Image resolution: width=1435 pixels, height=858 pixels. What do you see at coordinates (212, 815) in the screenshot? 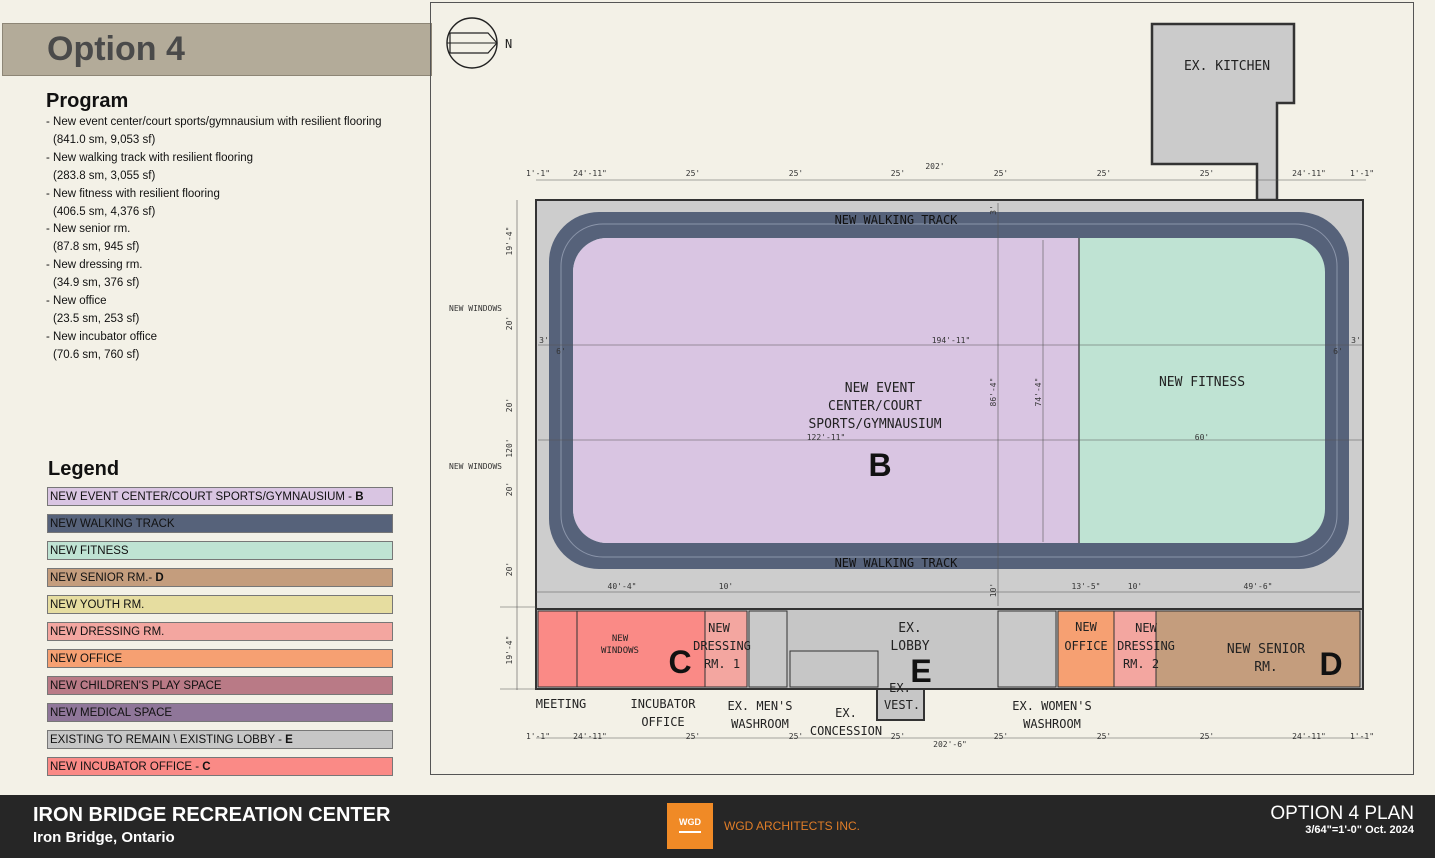
I see `project-title: IRON BRIDGE RECREATION CENTER` at bounding box center [212, 815].